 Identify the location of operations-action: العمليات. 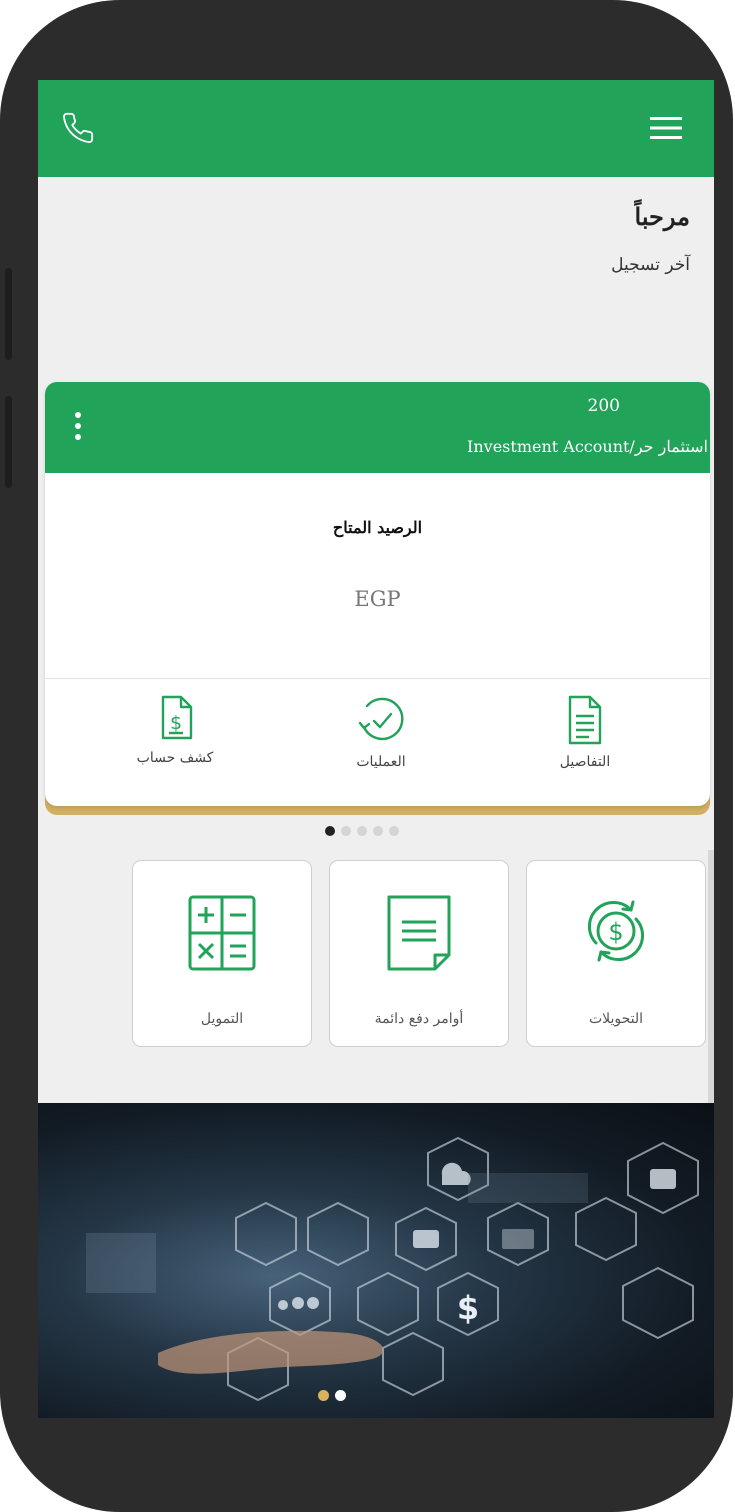
(381, 732).